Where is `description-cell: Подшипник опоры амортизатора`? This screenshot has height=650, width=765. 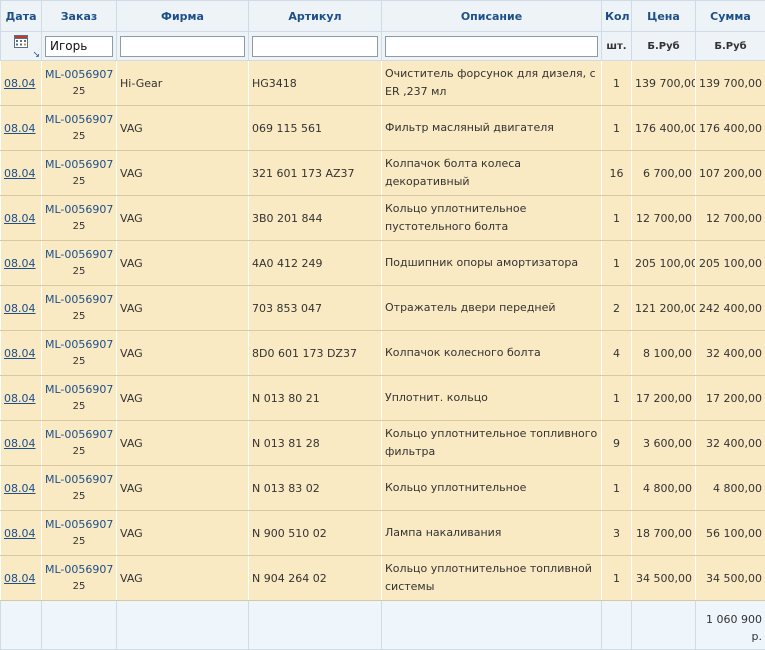 description-cell: Подшипник опоры амортизатора is located at coordinates (492, 263).